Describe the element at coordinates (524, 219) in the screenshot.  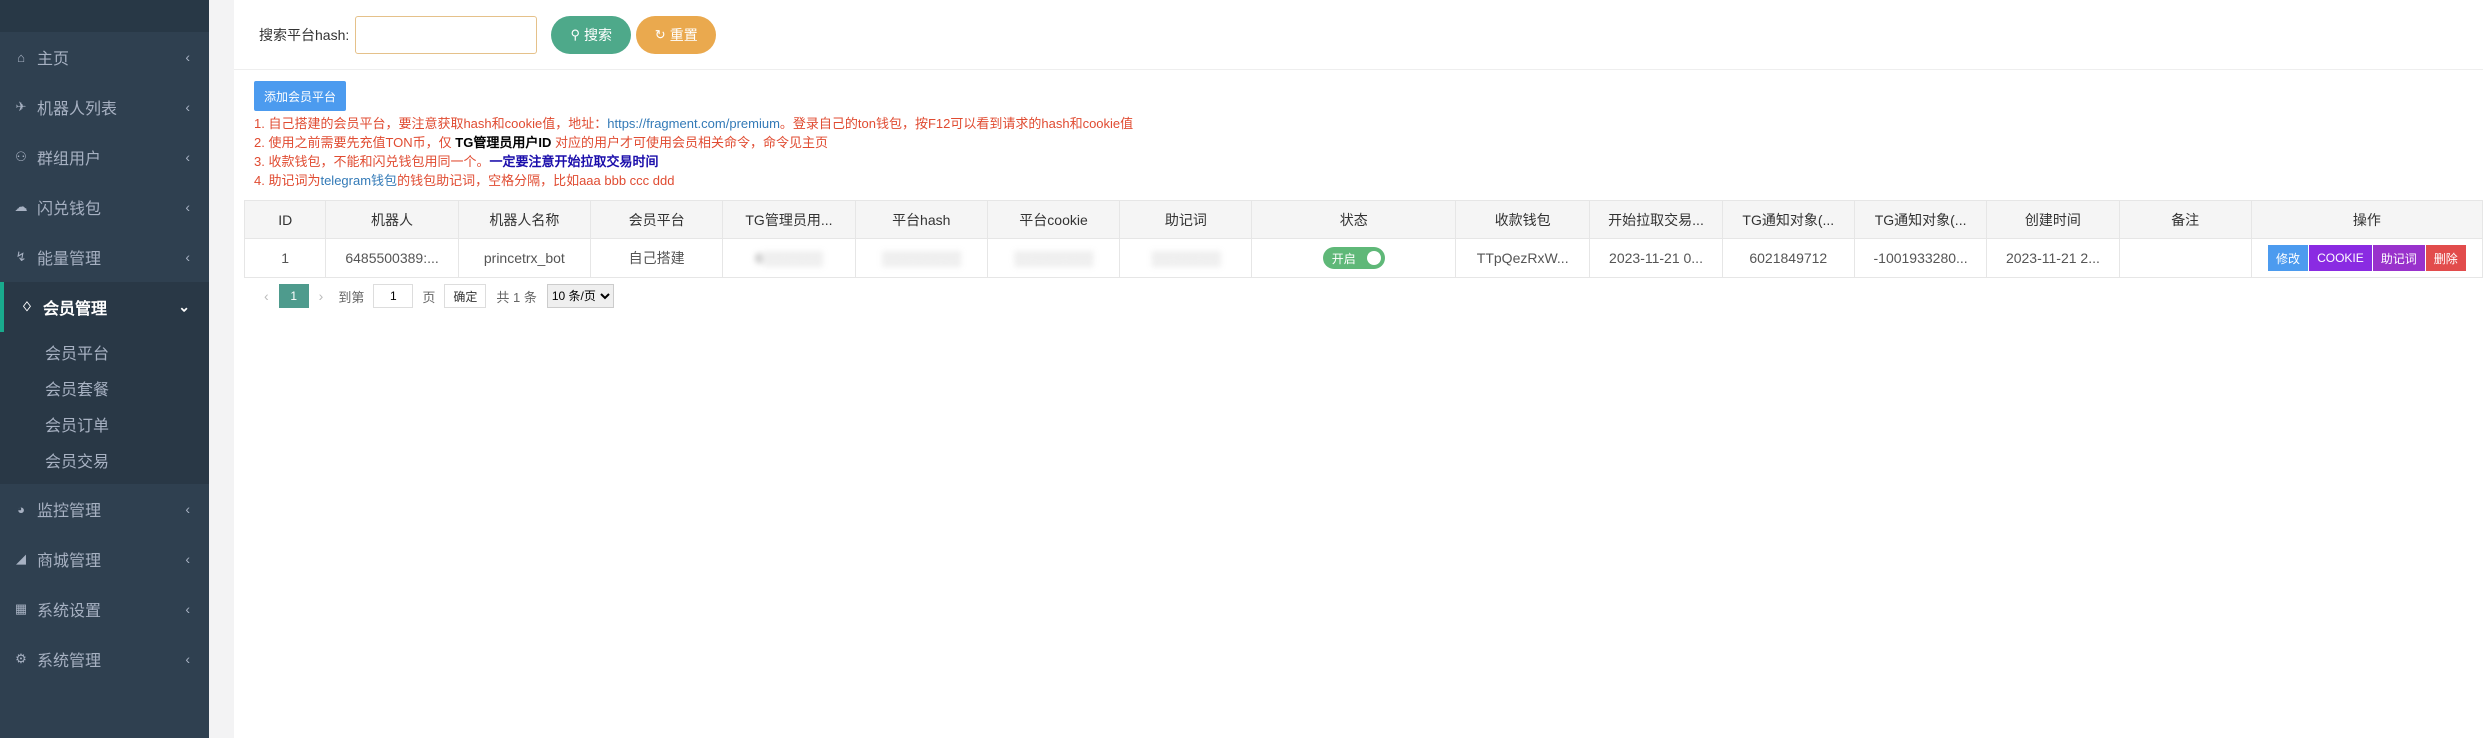
I see `column-header: 机器人名称` at that location.